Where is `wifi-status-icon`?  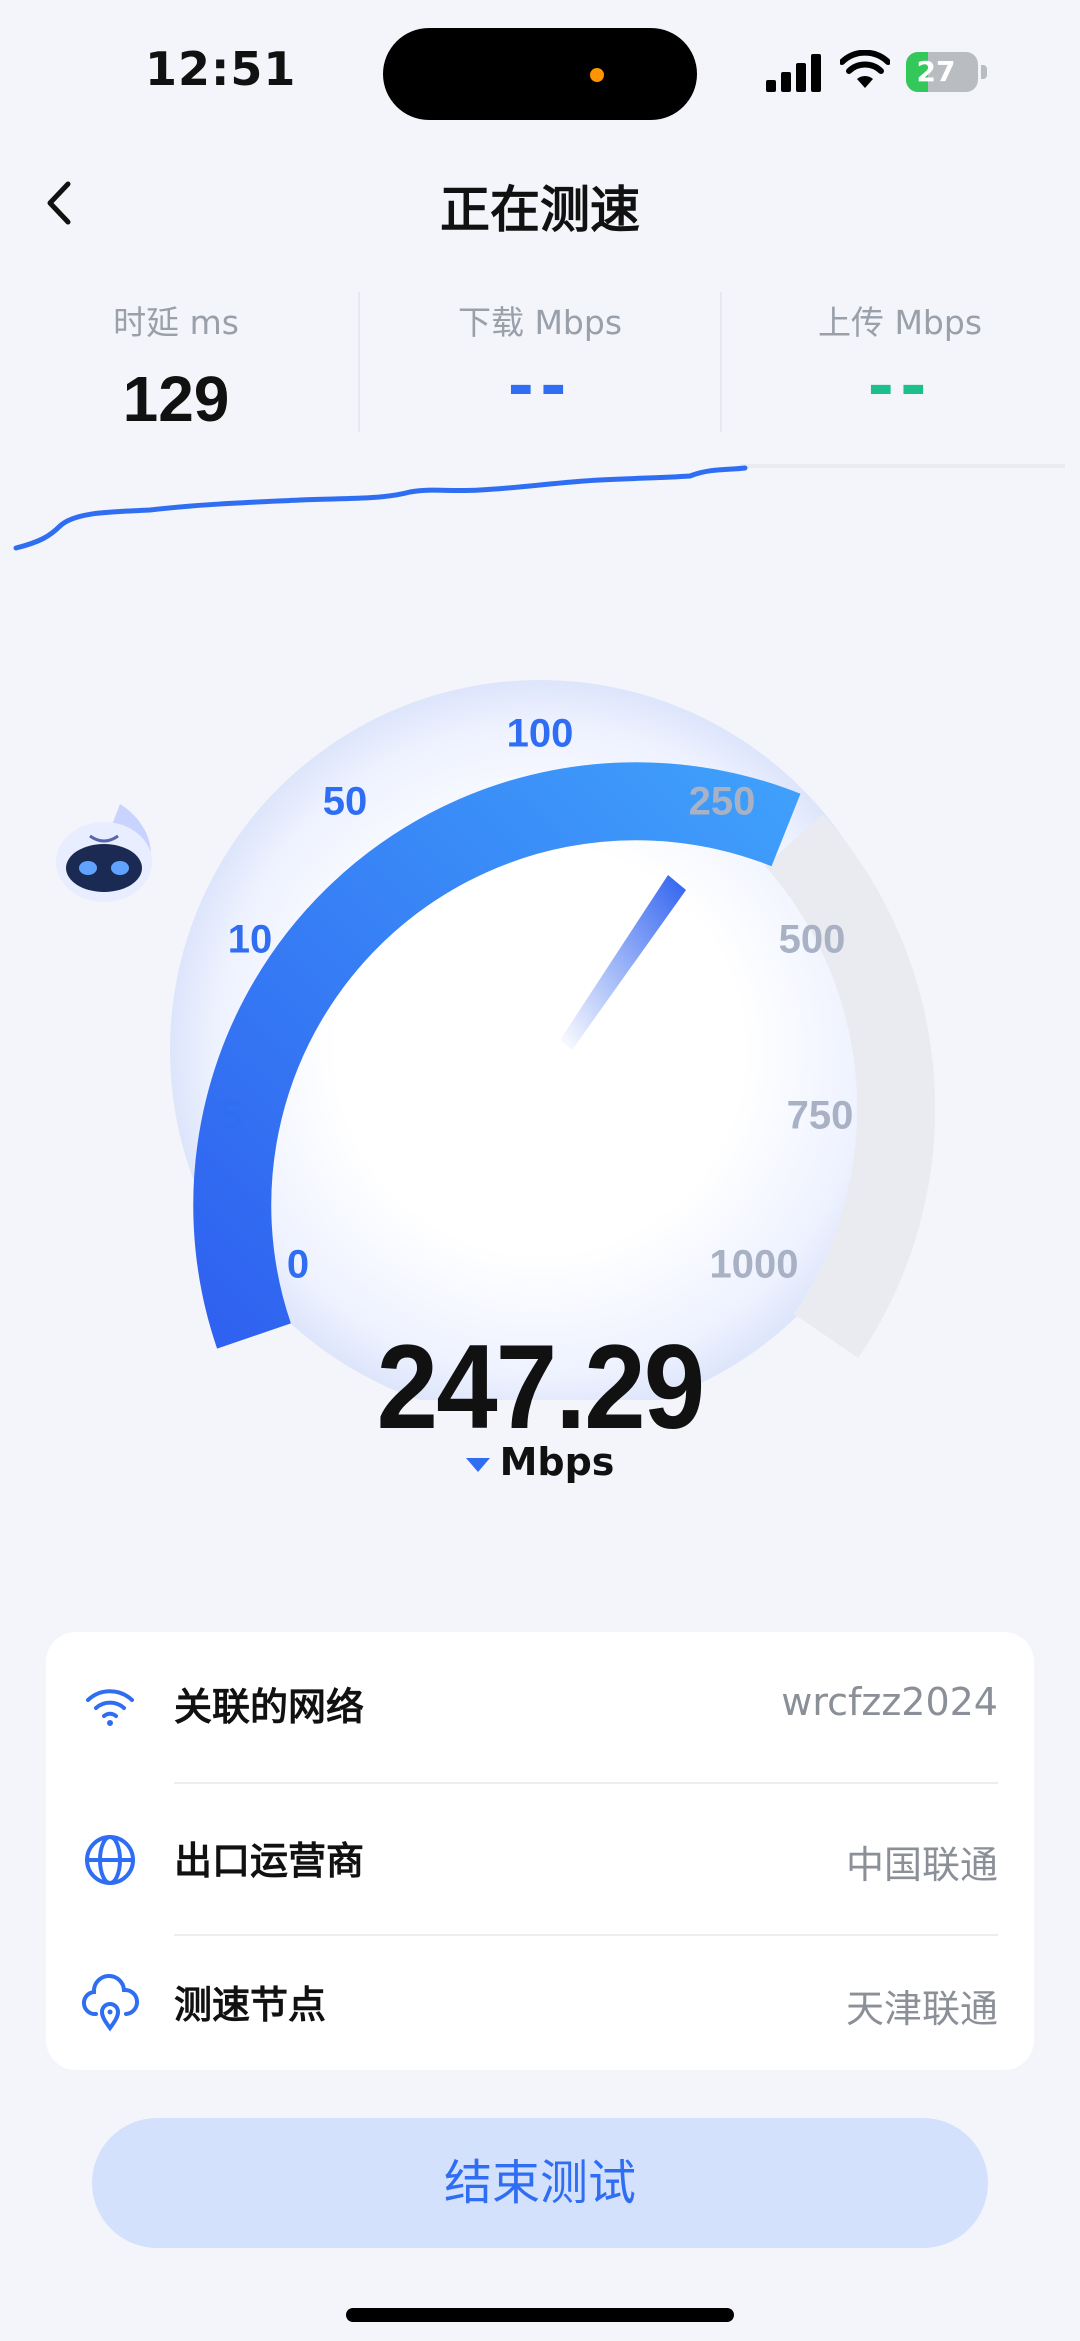
wifi-status-icon is located at coordinates (865, 69).